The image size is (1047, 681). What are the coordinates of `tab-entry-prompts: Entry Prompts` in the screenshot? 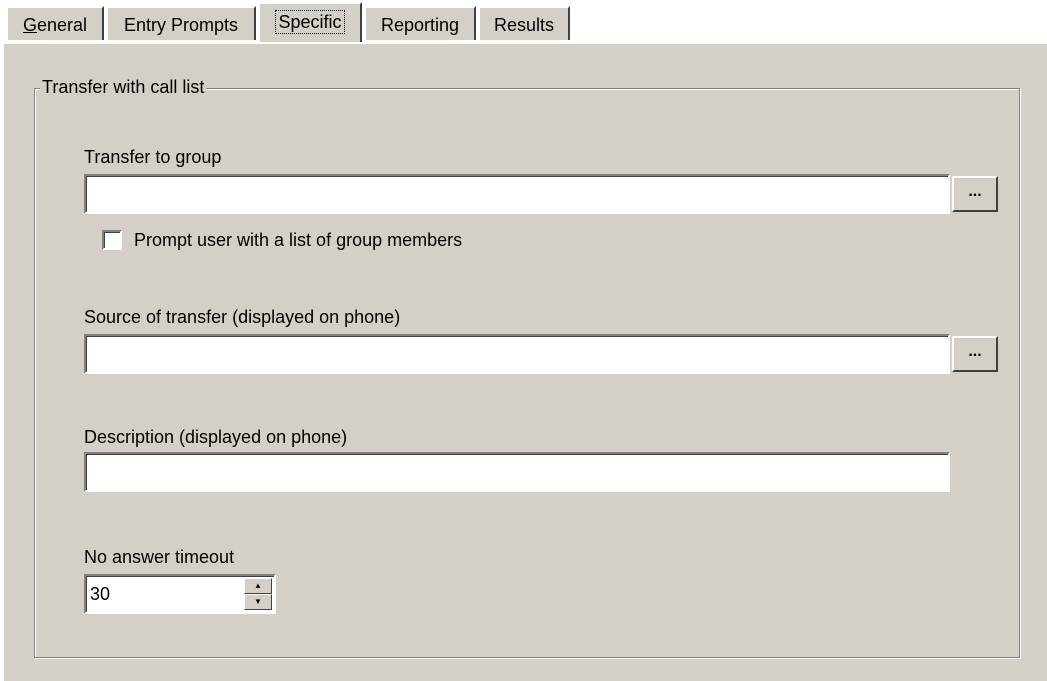 It's located at (181, 23).